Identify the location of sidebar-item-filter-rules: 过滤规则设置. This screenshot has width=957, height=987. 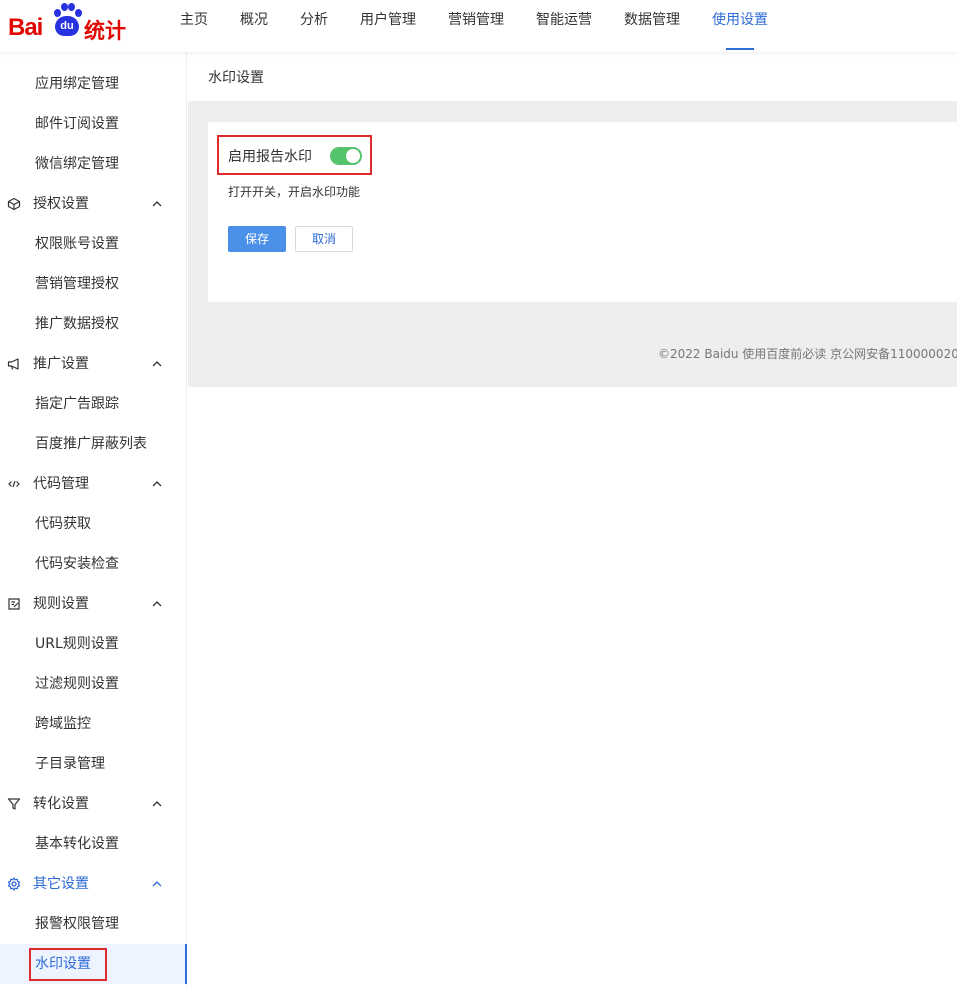
(93, 684).